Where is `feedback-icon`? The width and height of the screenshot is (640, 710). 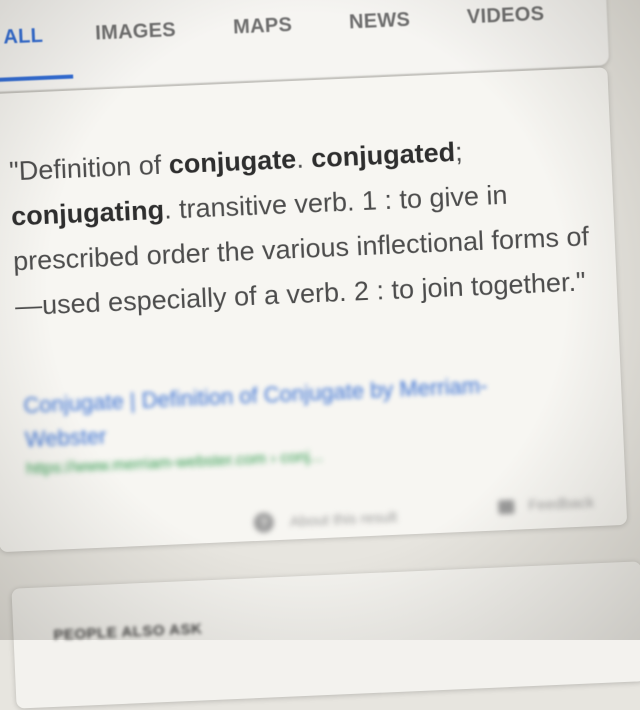 feedback-icon is located at coordinates (506, 506).